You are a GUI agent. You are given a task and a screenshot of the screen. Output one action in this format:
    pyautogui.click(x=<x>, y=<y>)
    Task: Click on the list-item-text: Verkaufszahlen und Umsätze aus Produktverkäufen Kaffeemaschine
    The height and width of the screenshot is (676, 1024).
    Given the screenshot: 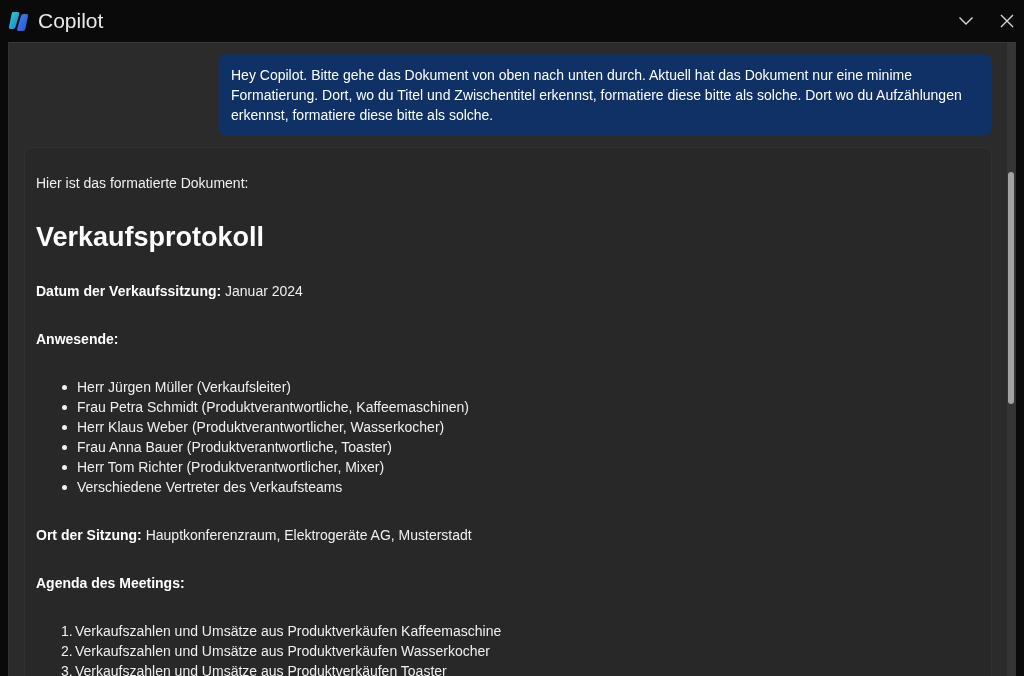 What is the action you would take?
    pyautogui.click(x=288, y=631)
    